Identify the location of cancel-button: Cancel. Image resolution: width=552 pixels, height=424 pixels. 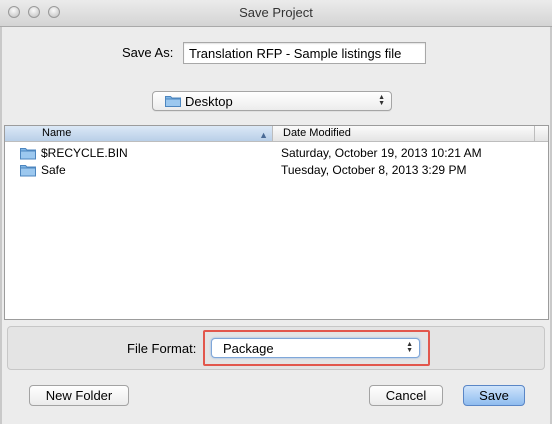
(406, 395).